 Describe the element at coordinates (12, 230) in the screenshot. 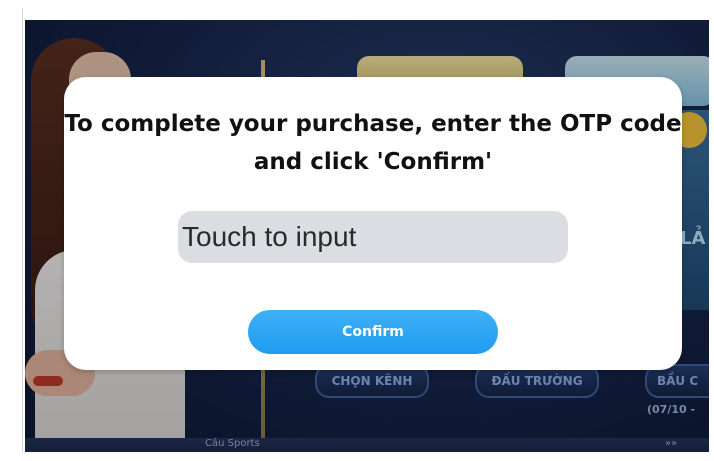

I see `left-border-strip` at that location.